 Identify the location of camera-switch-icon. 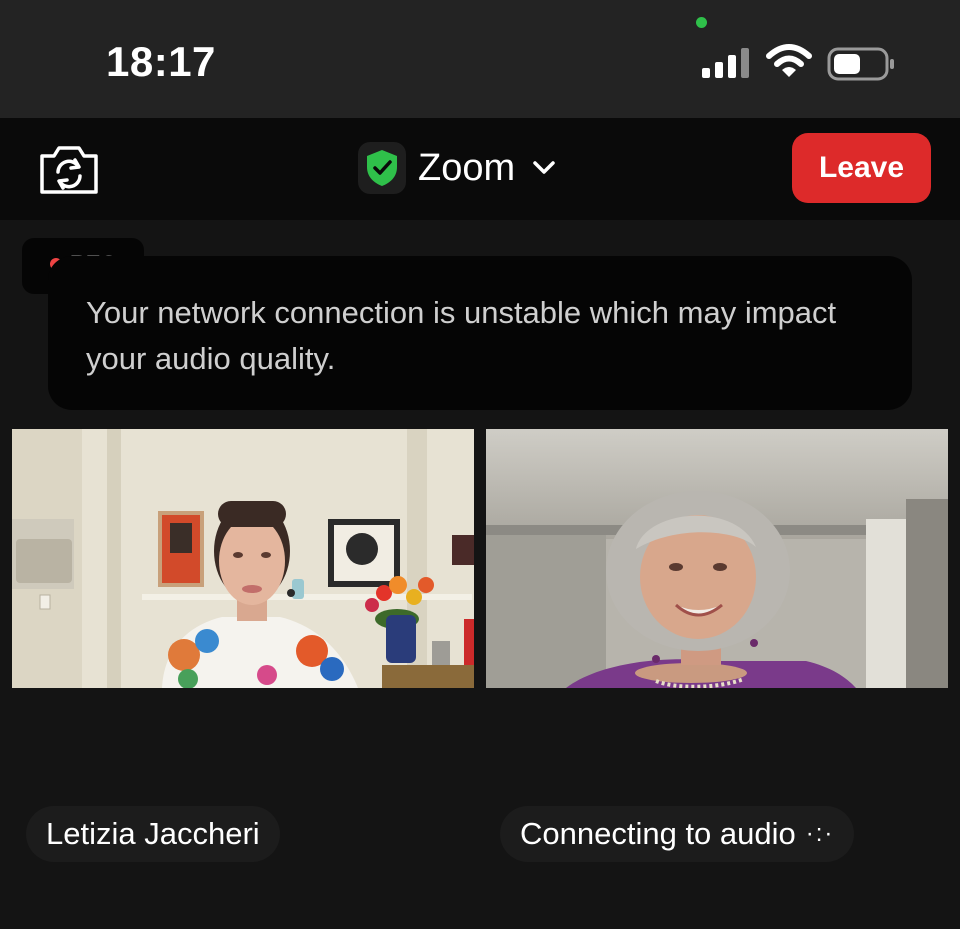
(69, 169).